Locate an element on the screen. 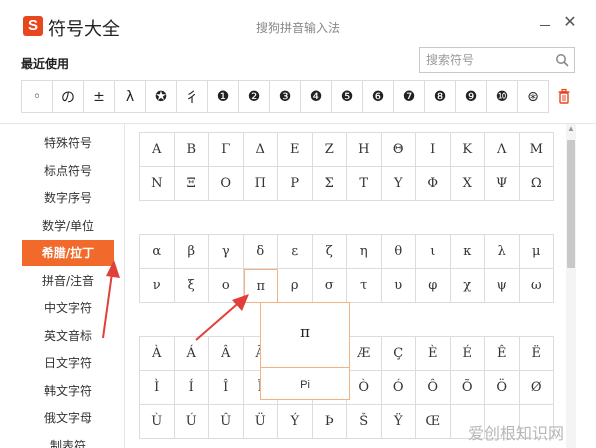 The height and width of the screenshot is (448, 596). recent-symbol: ⊛ is located at coordinates (533, 96).